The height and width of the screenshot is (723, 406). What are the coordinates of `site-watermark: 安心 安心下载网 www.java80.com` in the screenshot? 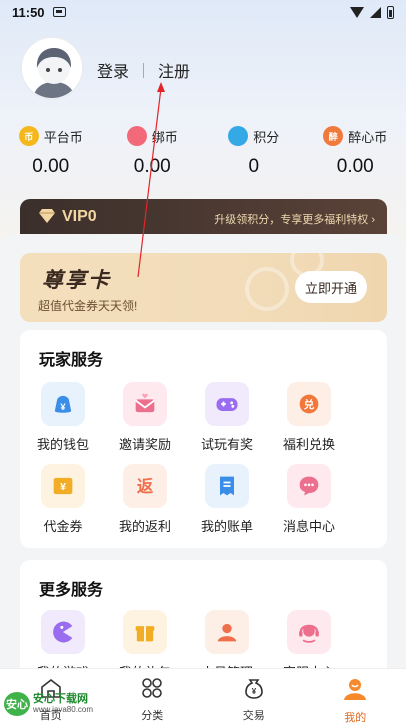 It's located at (48, 704).